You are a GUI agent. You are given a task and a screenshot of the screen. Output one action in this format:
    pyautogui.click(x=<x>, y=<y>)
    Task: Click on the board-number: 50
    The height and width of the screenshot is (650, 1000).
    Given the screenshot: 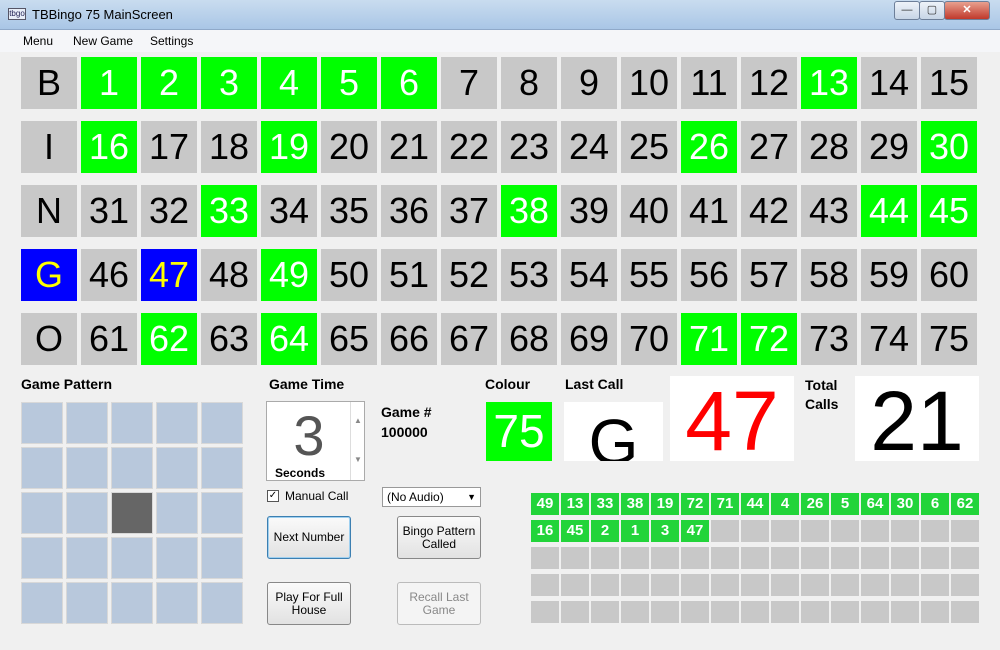 What is the action you would take?
    pyautogui.click(x=349, y=275)
    